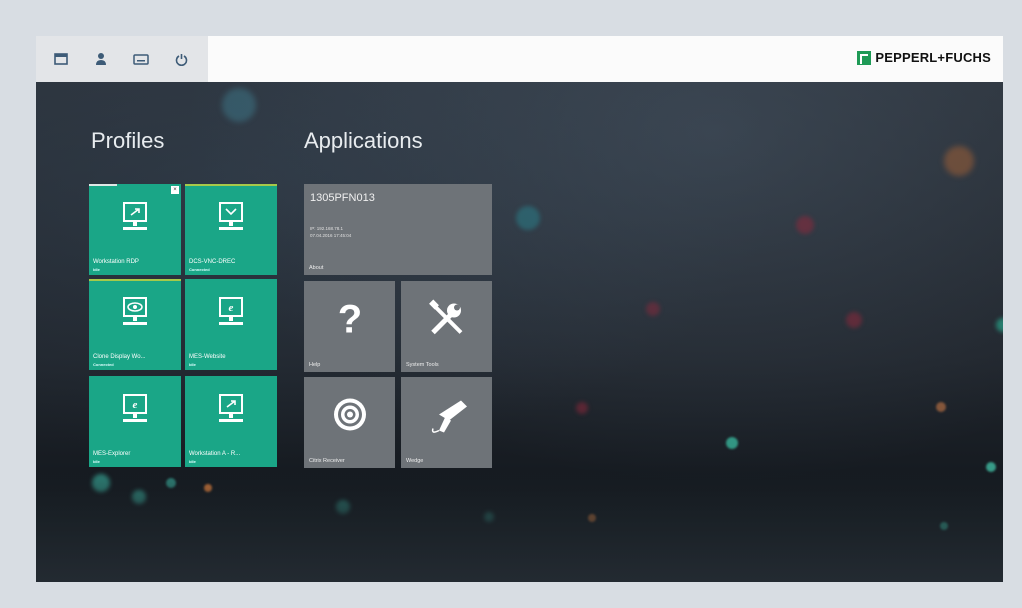  I want to click on monitor-vnc-icon, so click(231, 216).